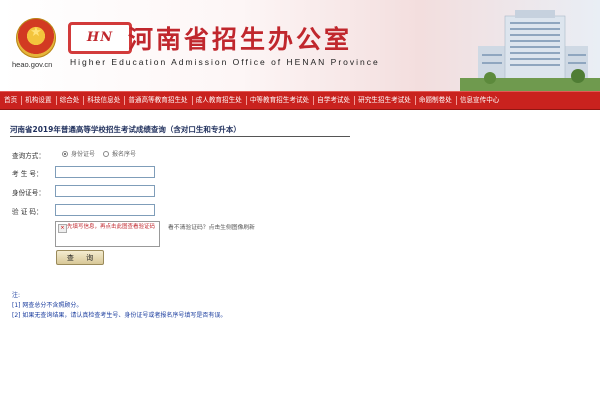 The width and height of the screenshot is (600, 400). I want to click on nav-item-6: 成人教育招生处, so click(218, 100).